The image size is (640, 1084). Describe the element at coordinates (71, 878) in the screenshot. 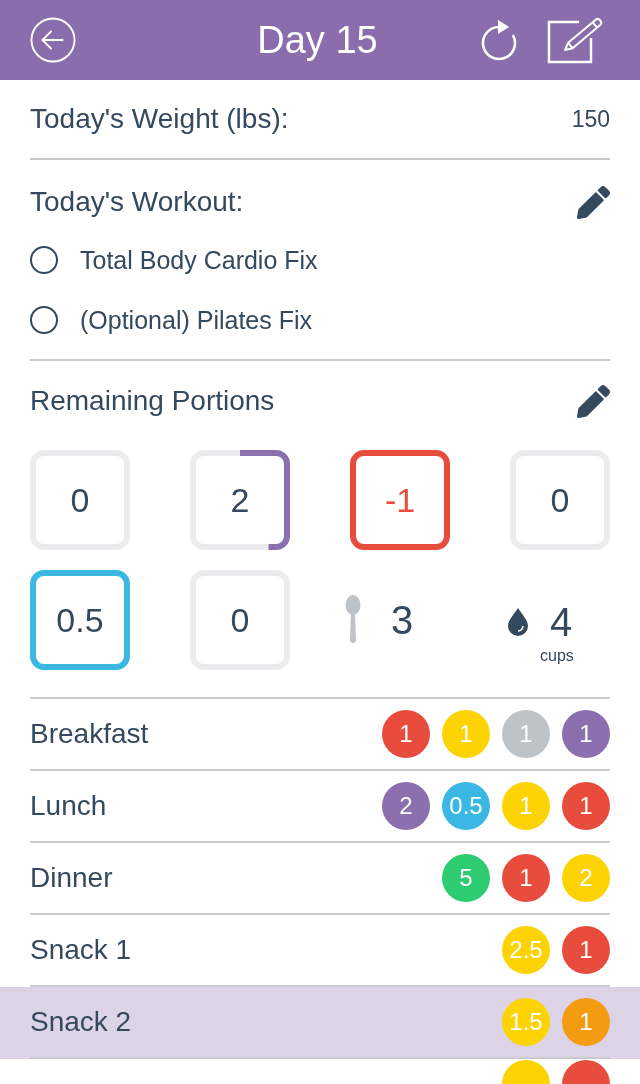

I see `meal-name: Dinner` at that location.